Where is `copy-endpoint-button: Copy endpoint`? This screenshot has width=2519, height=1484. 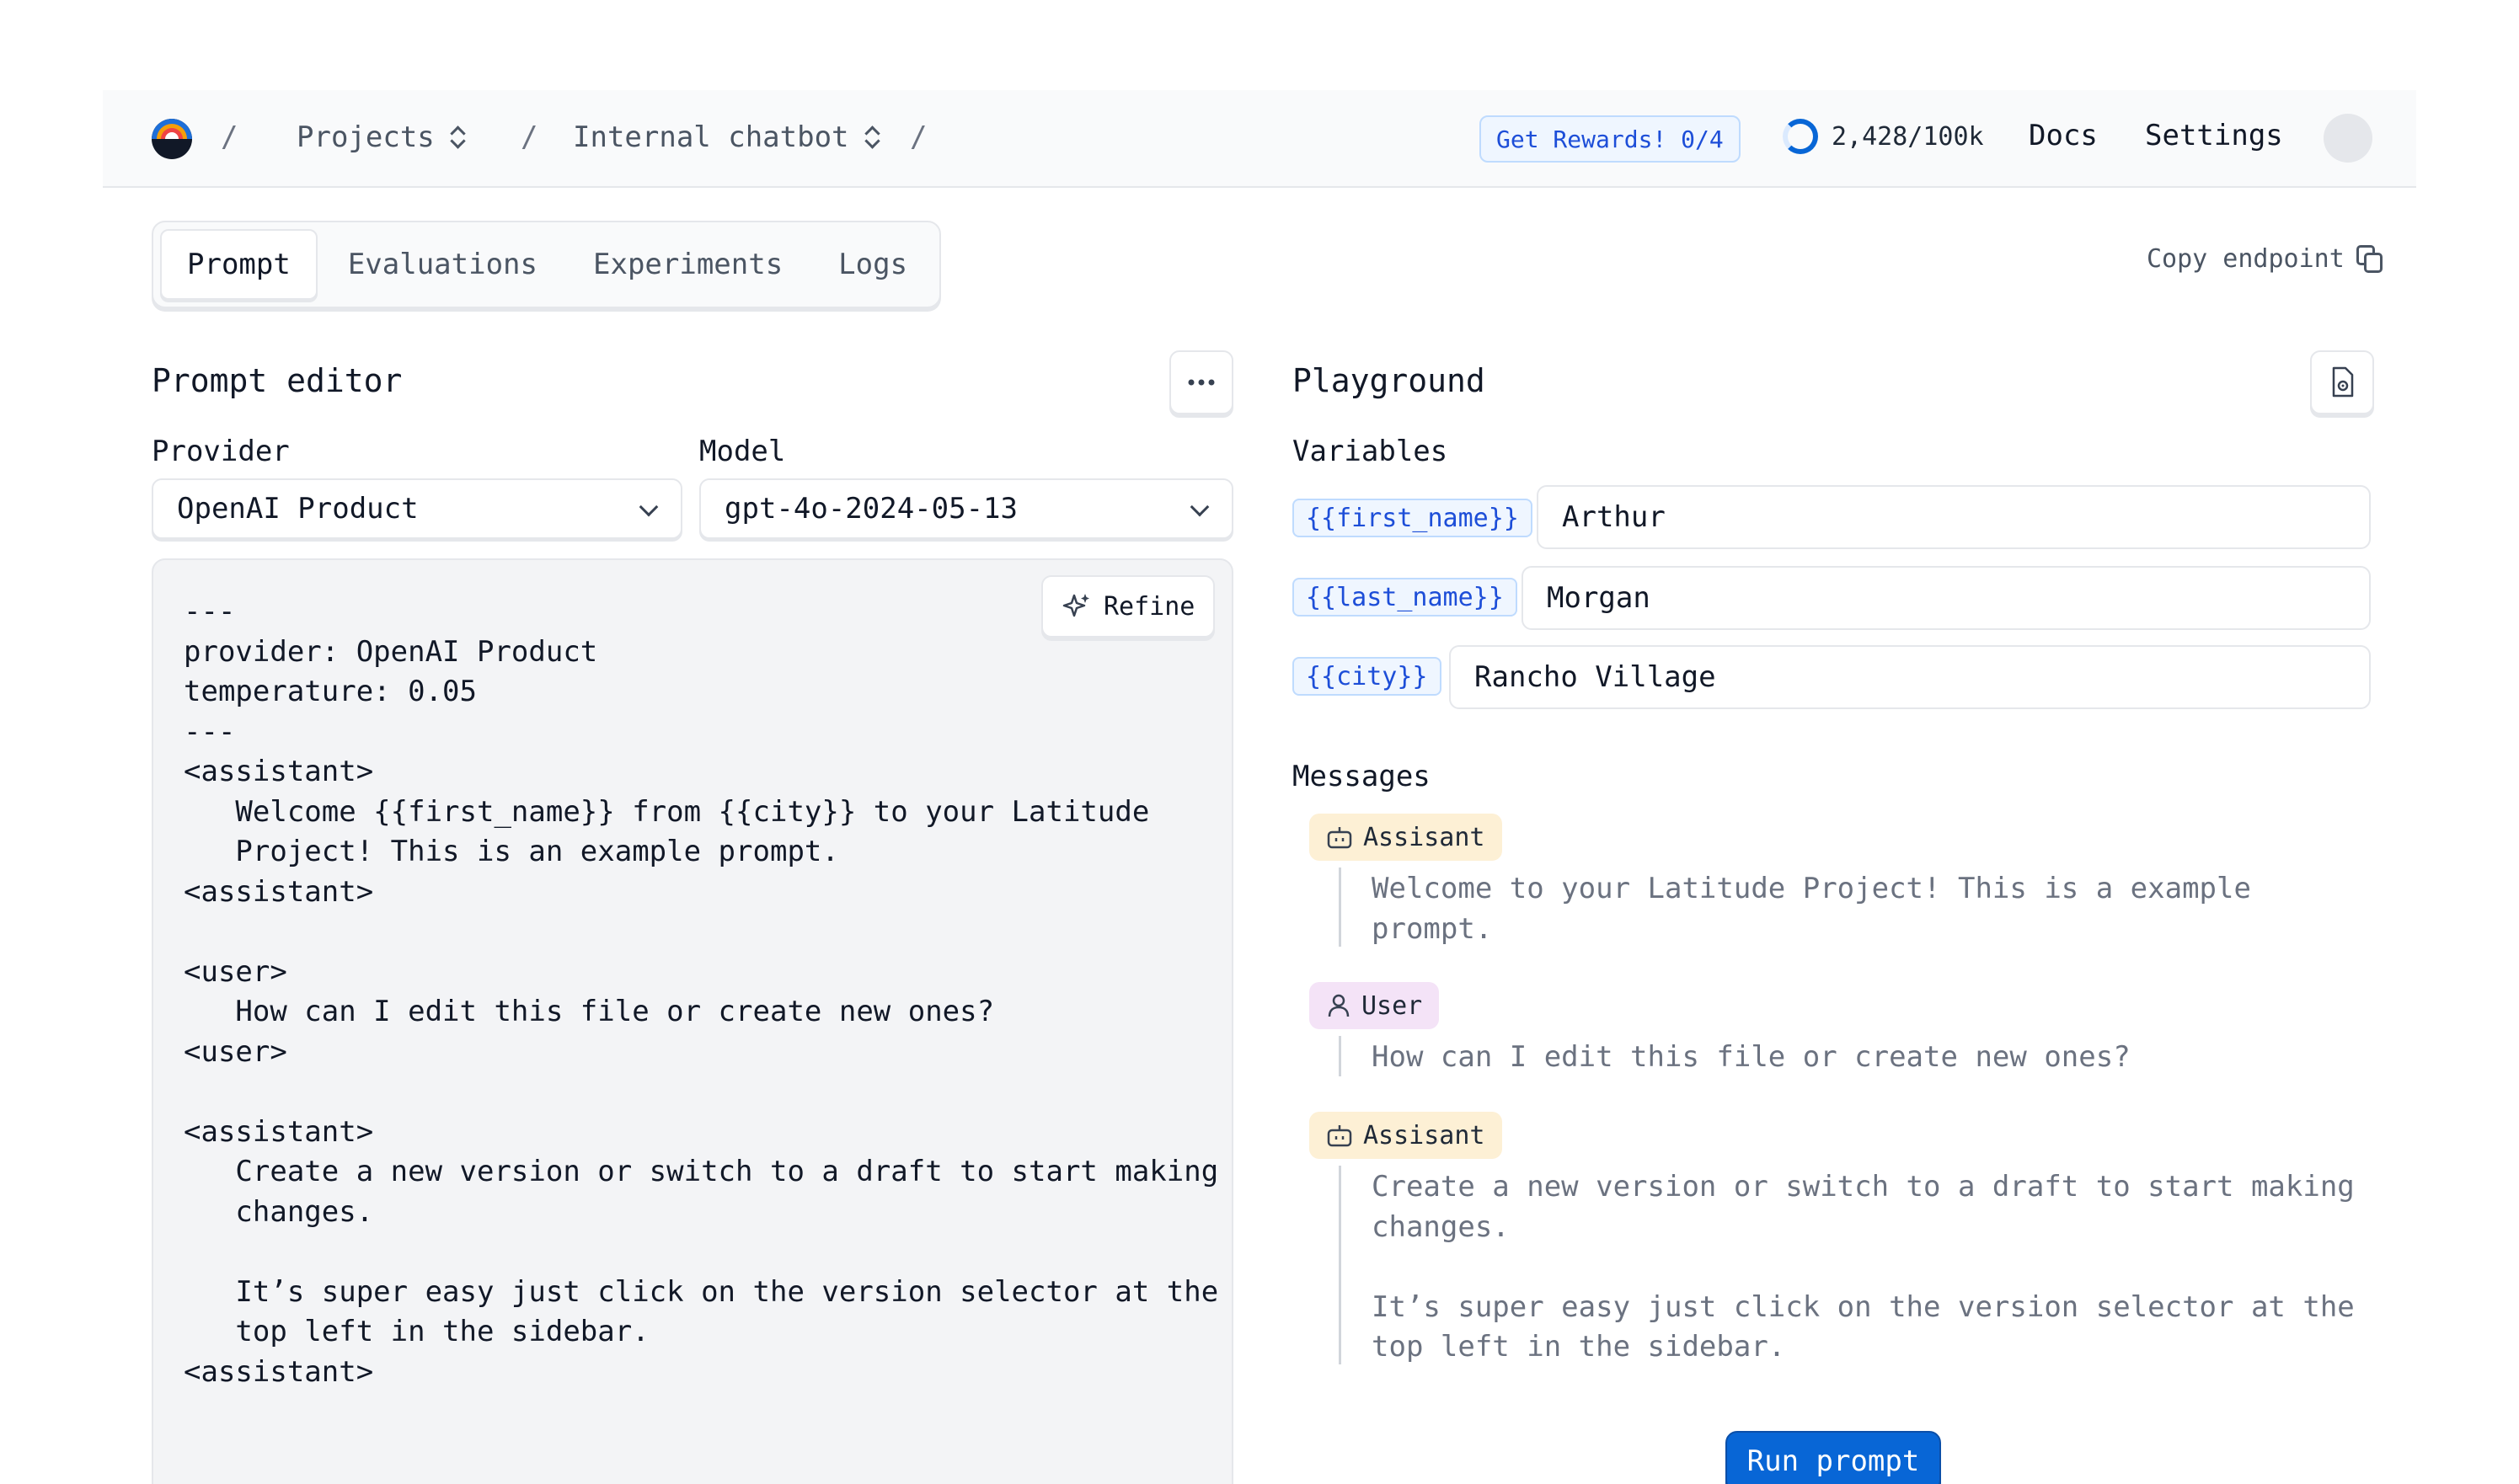 copy-endpoint-button: Copy endpoint is located at coordinates (2265, 259).